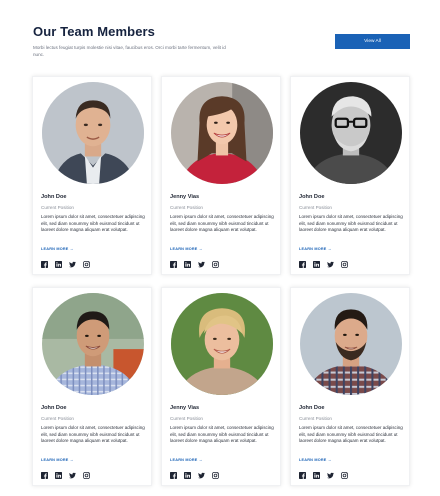 The height and width of the screenshot is (496, 440). I want to click on man-beard-plaid-portrait-image, so click(351, 344).